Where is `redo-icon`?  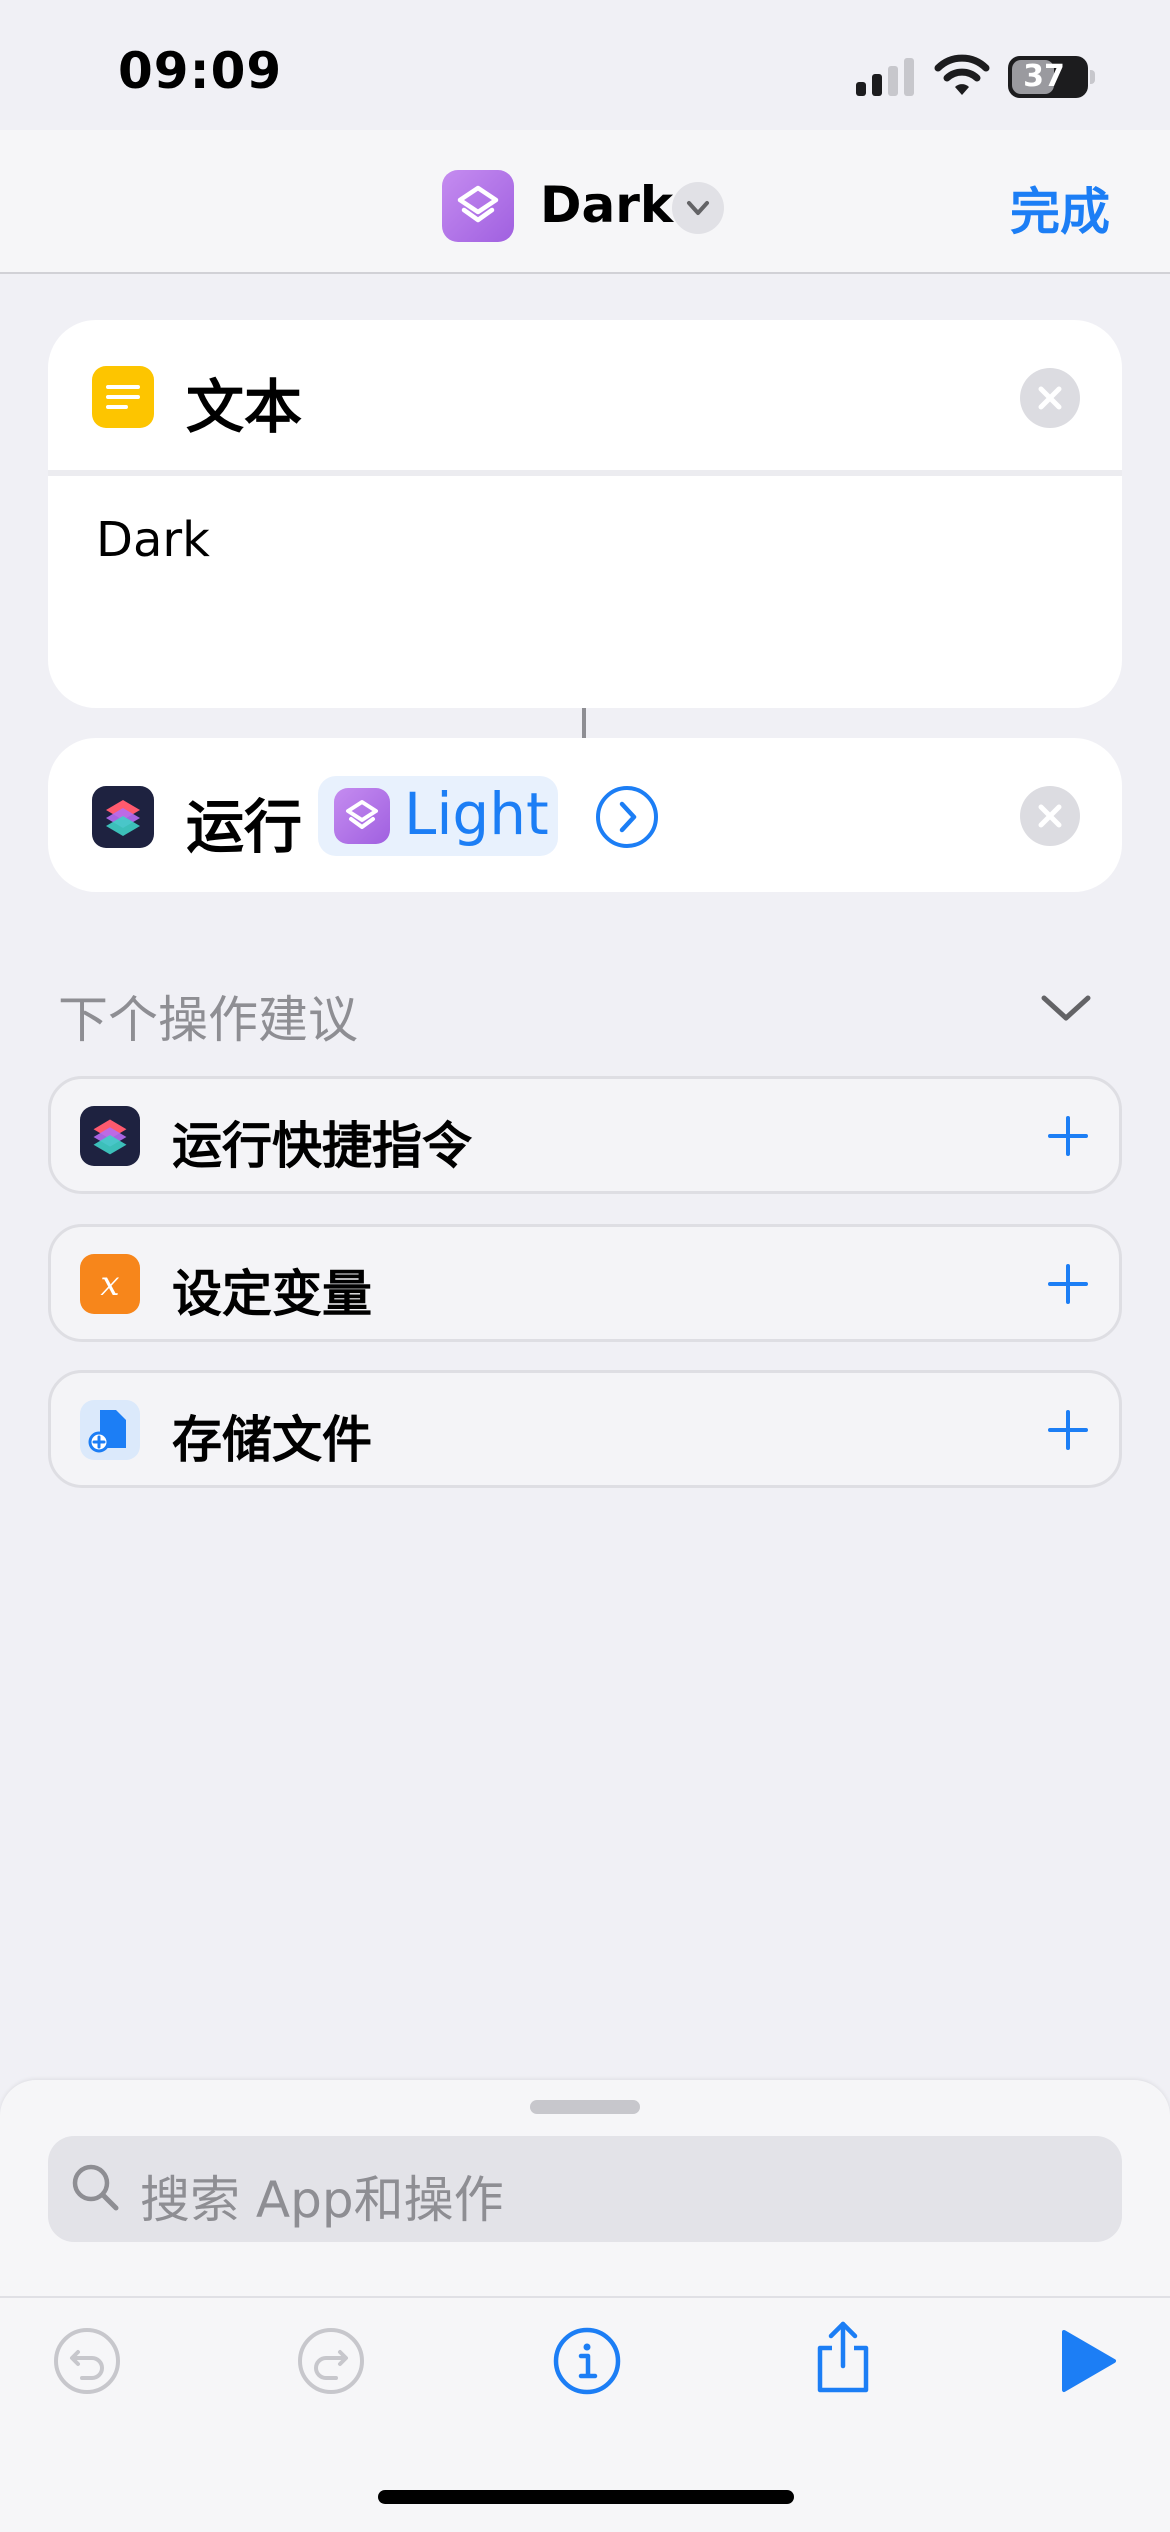
redo-icon is located at coordinates (331, 2361).